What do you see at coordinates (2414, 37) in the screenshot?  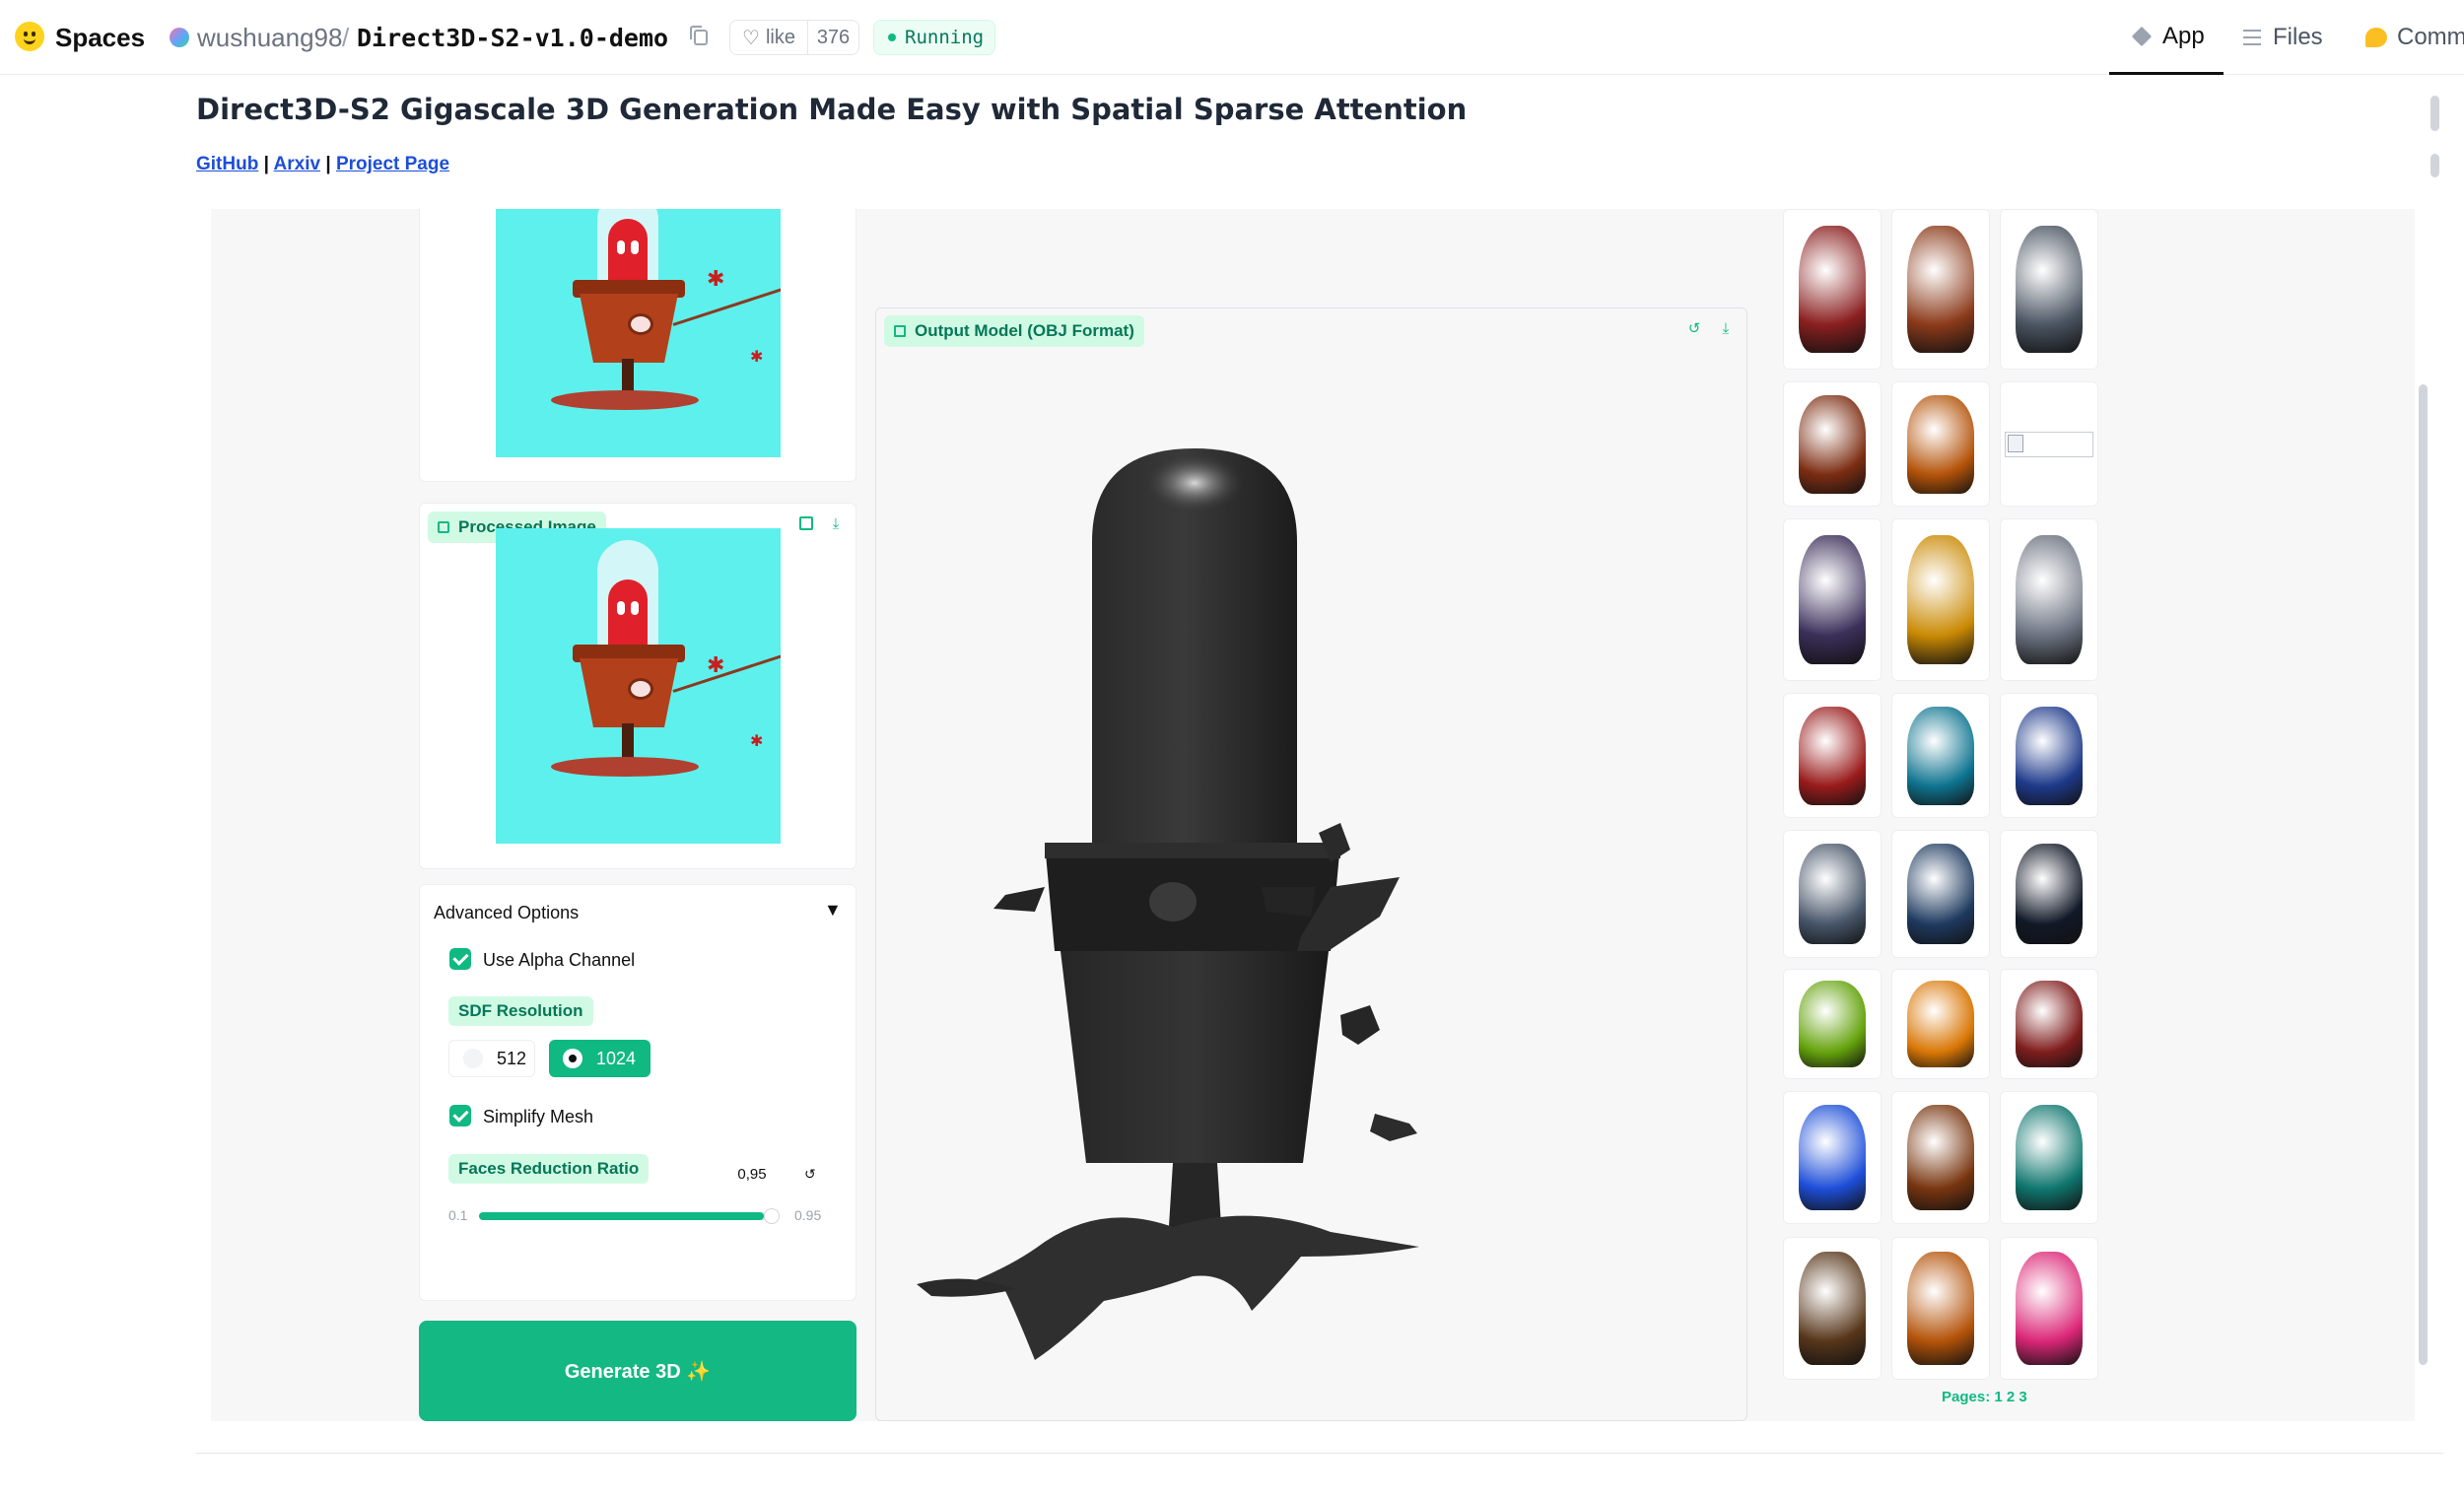 I see `tab-community: Comm` at bounding box center [2414, 37].